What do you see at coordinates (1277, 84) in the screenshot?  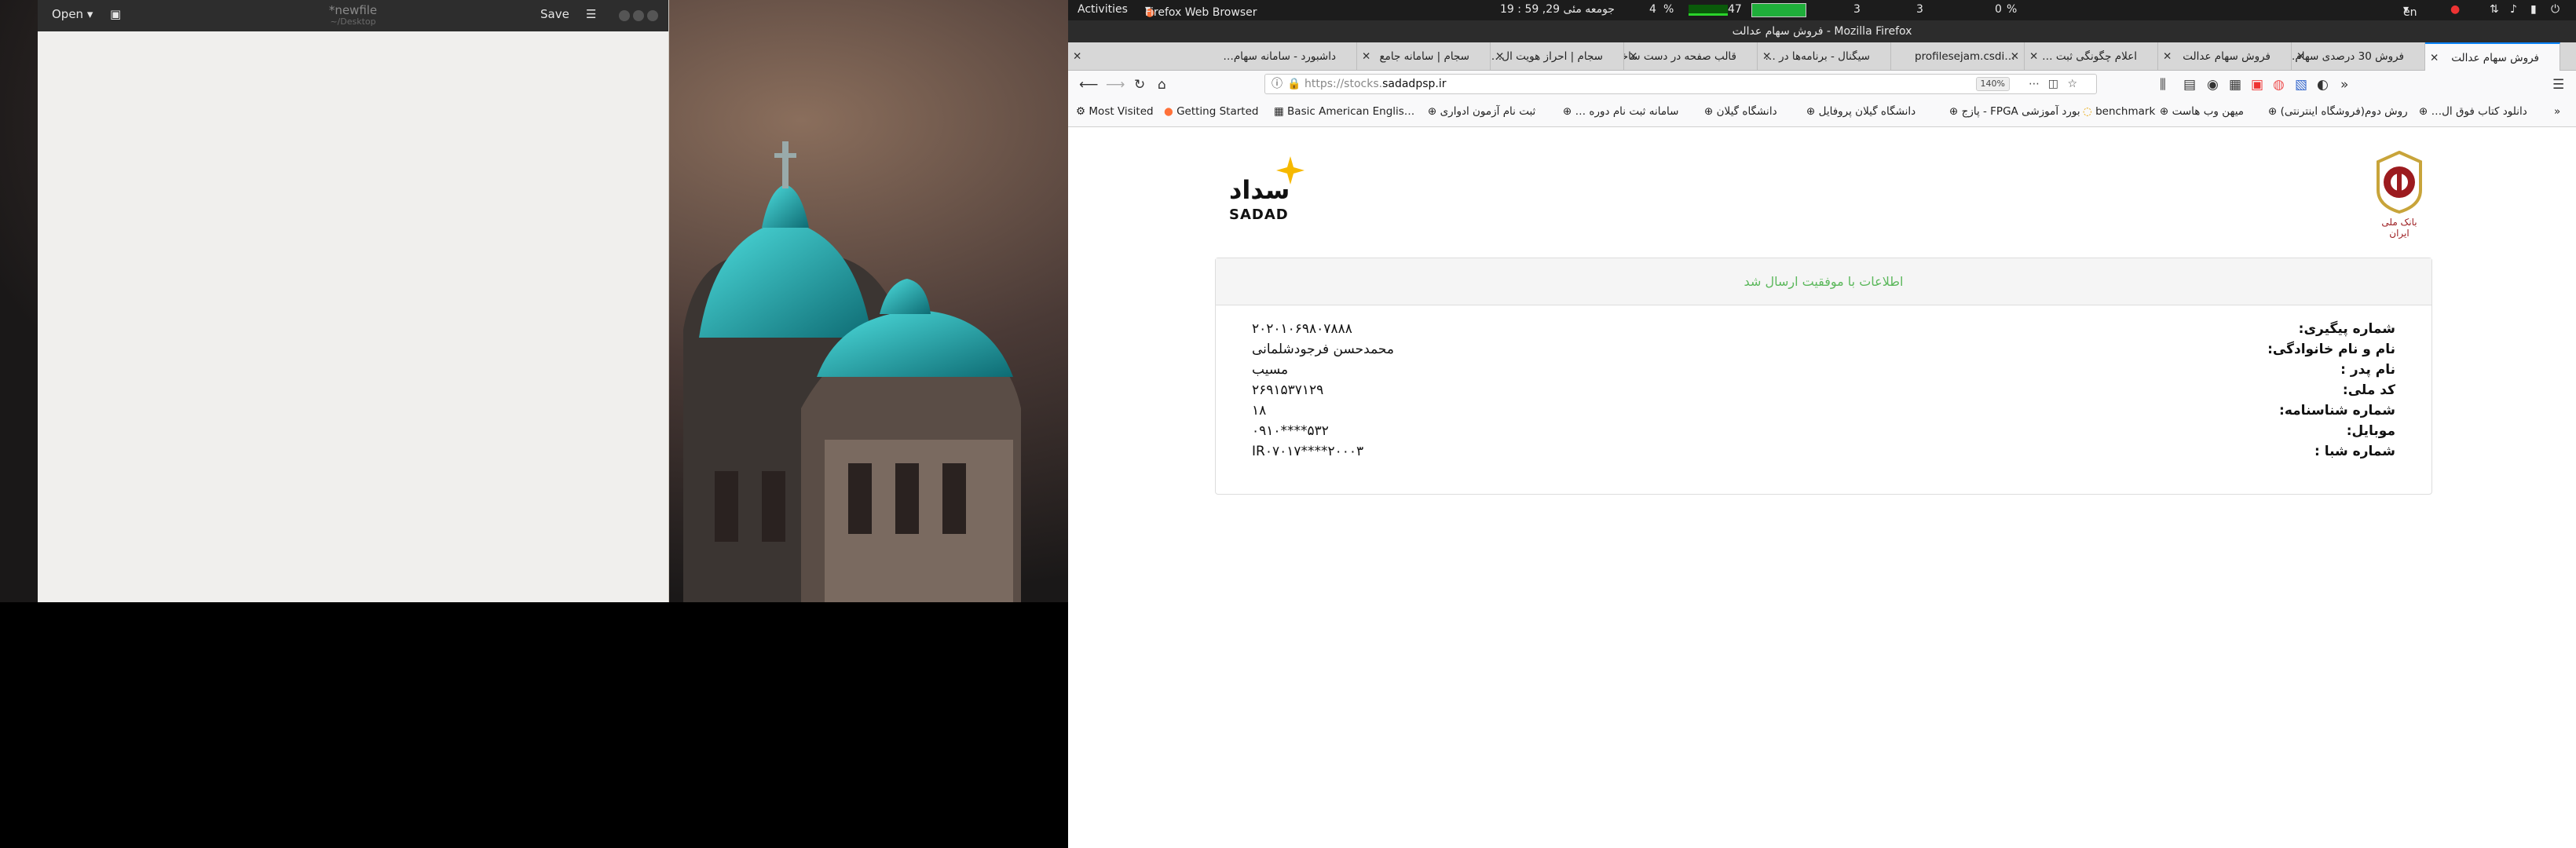 I see `info-icon: ⓘ` at bounding box center [1277, 84].